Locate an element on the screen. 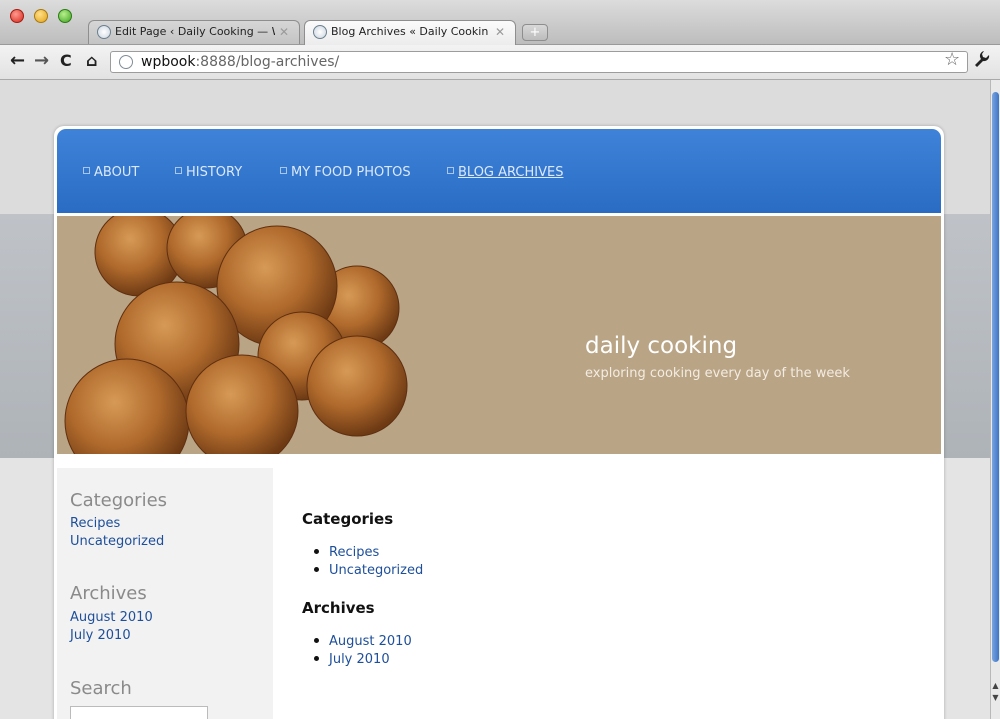 The image size is (1000, 719). url-path: :8888/blog-archives/ is located at coordinates (267, 62).